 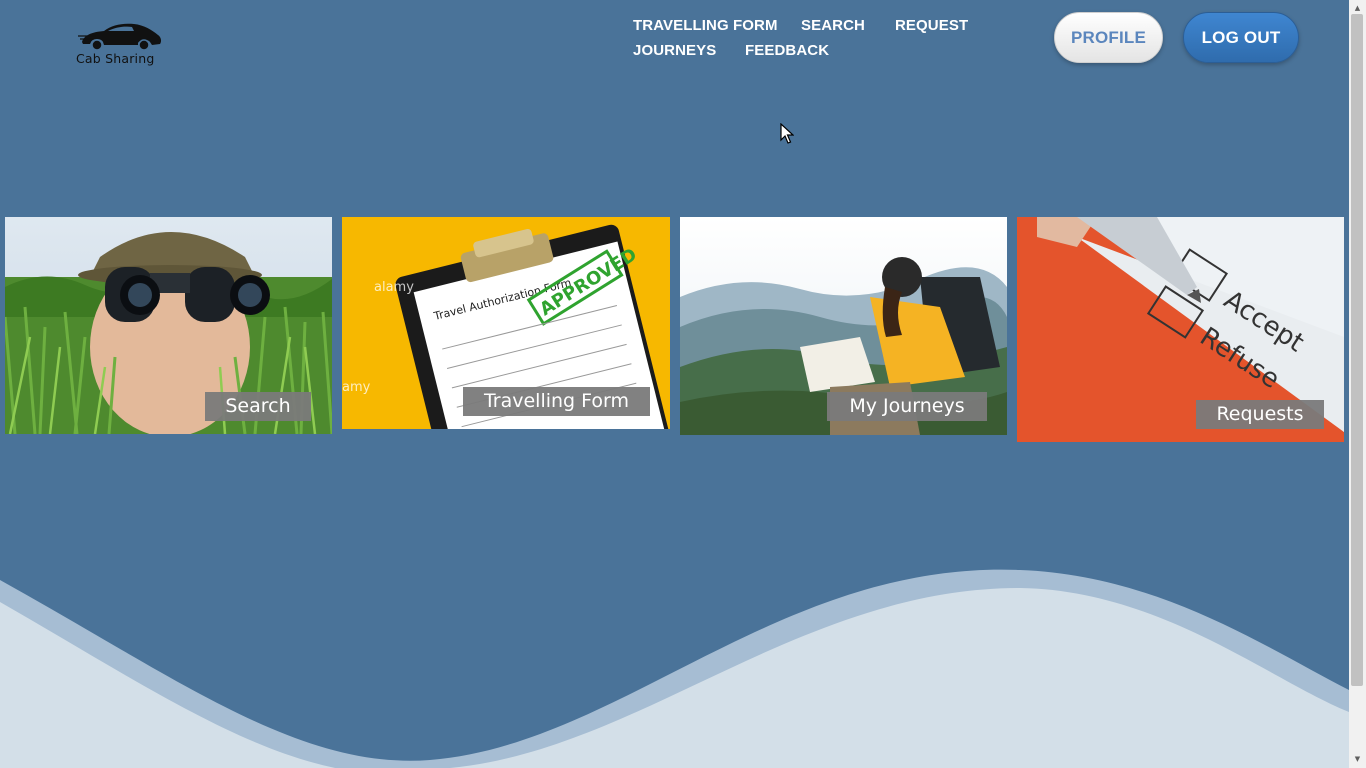 What do you see at coordinates (787, 50) in the screenshot?
I see `nav-feedback: FEEDBACK` at bounding box center [787, 50].